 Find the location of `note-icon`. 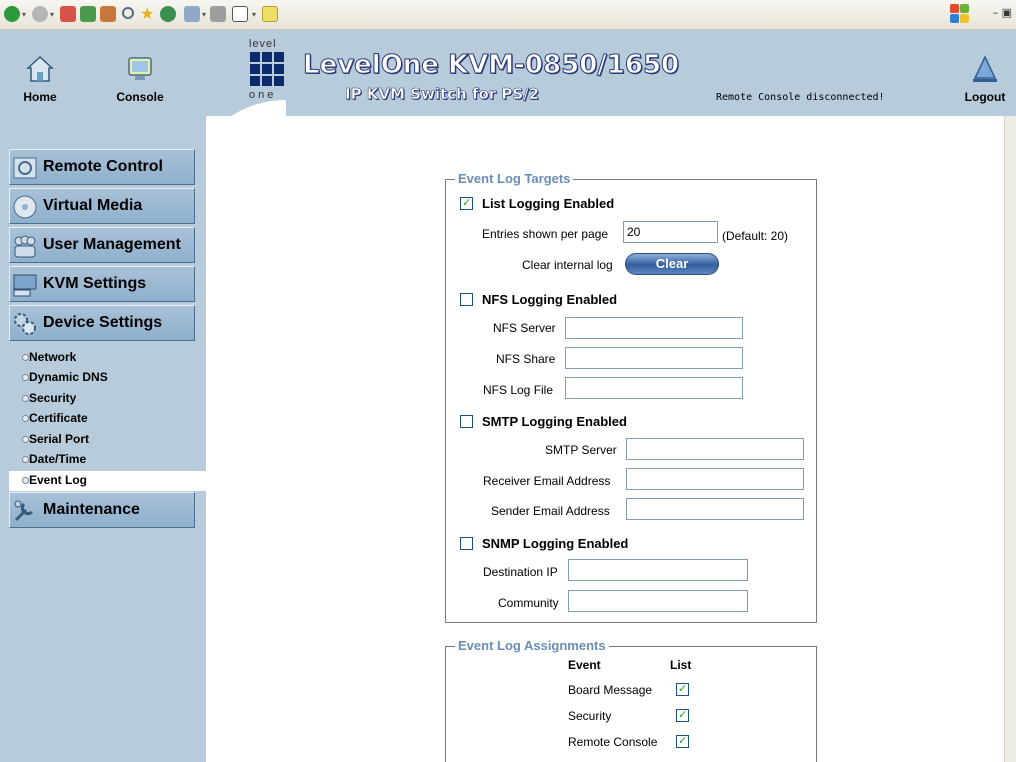

note-icon is located at coordinates (270, 14).